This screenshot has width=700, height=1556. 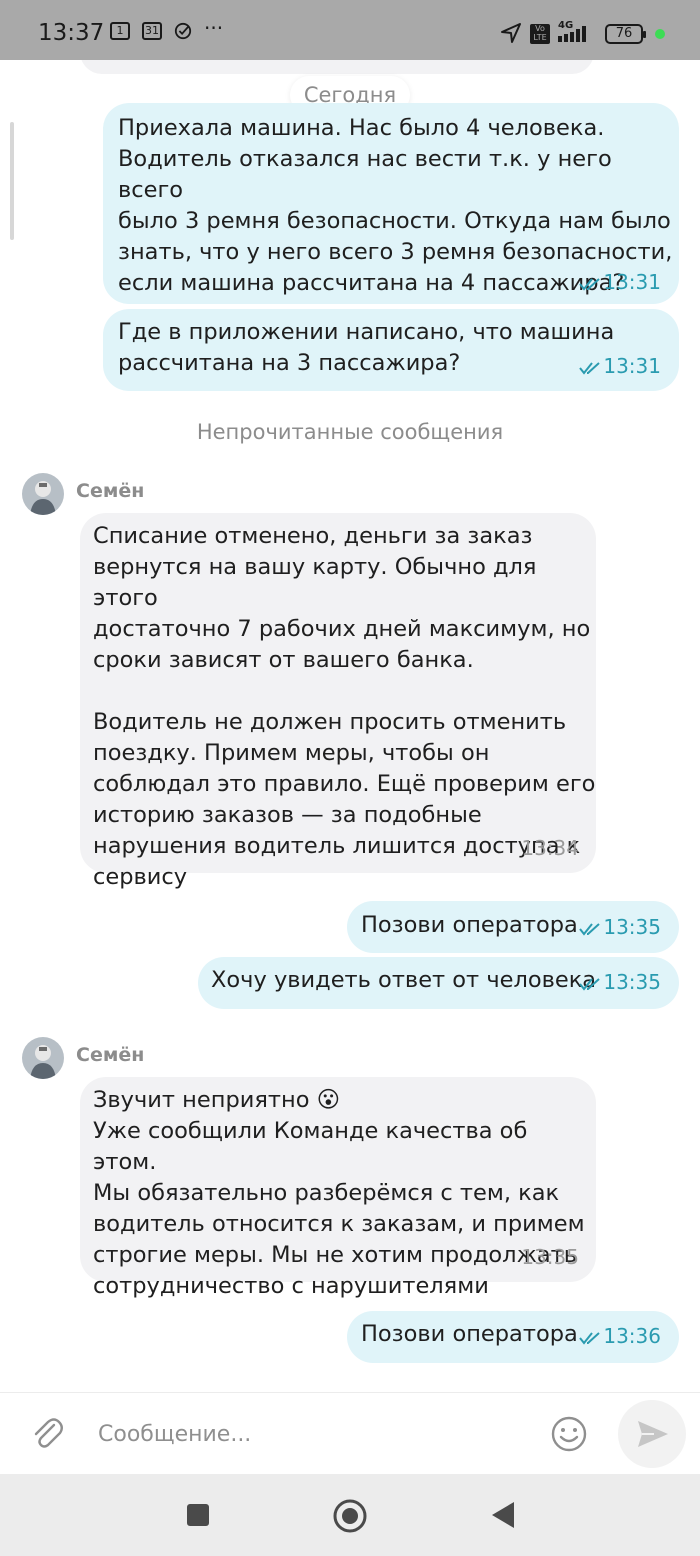 I want to click on back-triangle-icon, so click(x=503, y=1515).